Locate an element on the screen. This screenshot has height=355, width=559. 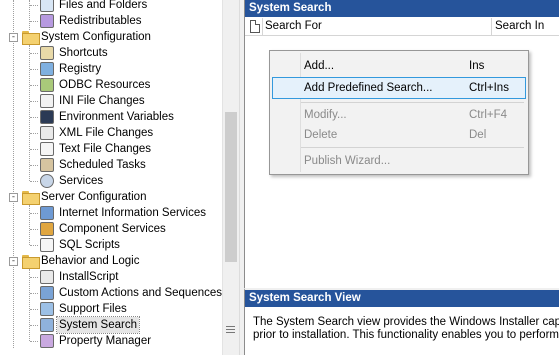
tree-item-label: InstallScript is located at coordinates (89, 277).